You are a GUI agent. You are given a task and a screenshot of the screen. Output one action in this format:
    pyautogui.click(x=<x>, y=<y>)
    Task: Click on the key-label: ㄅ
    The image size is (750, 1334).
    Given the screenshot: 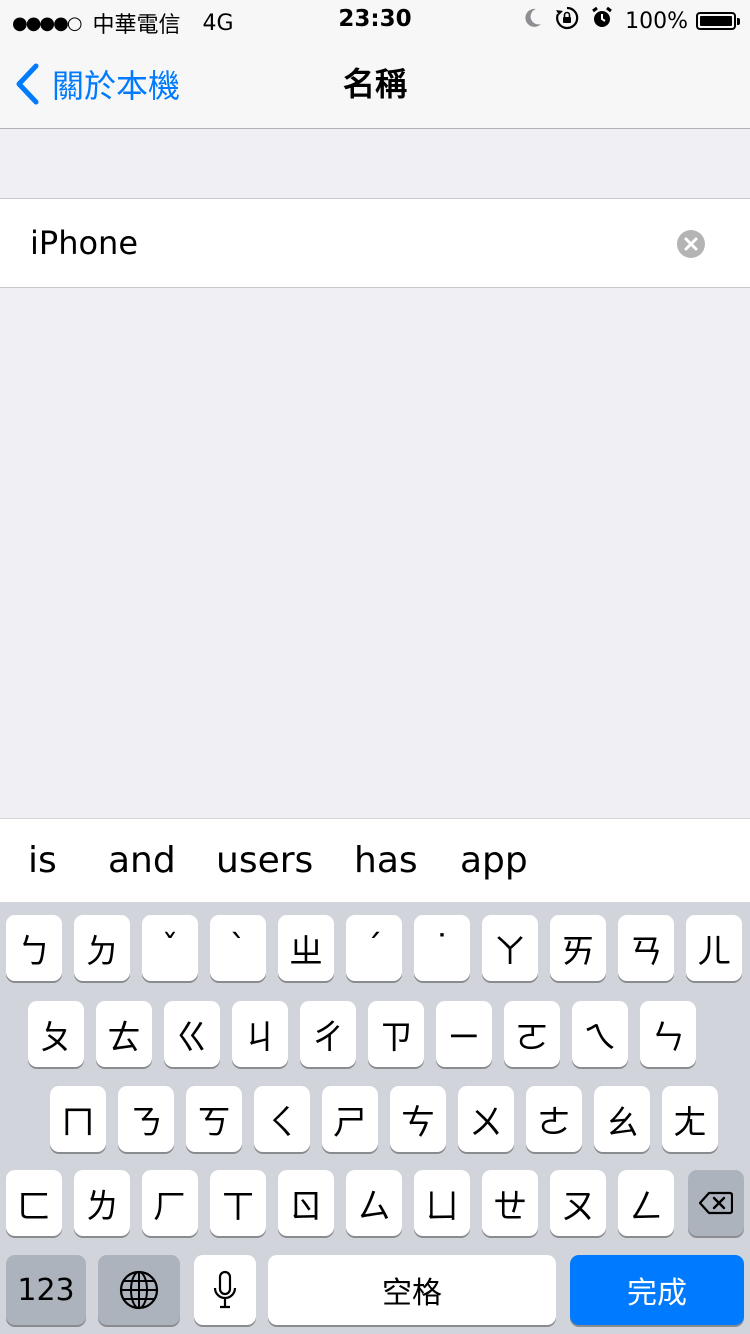 What is the action you would take?
    pyautogui.click(x=34, y=951)
    